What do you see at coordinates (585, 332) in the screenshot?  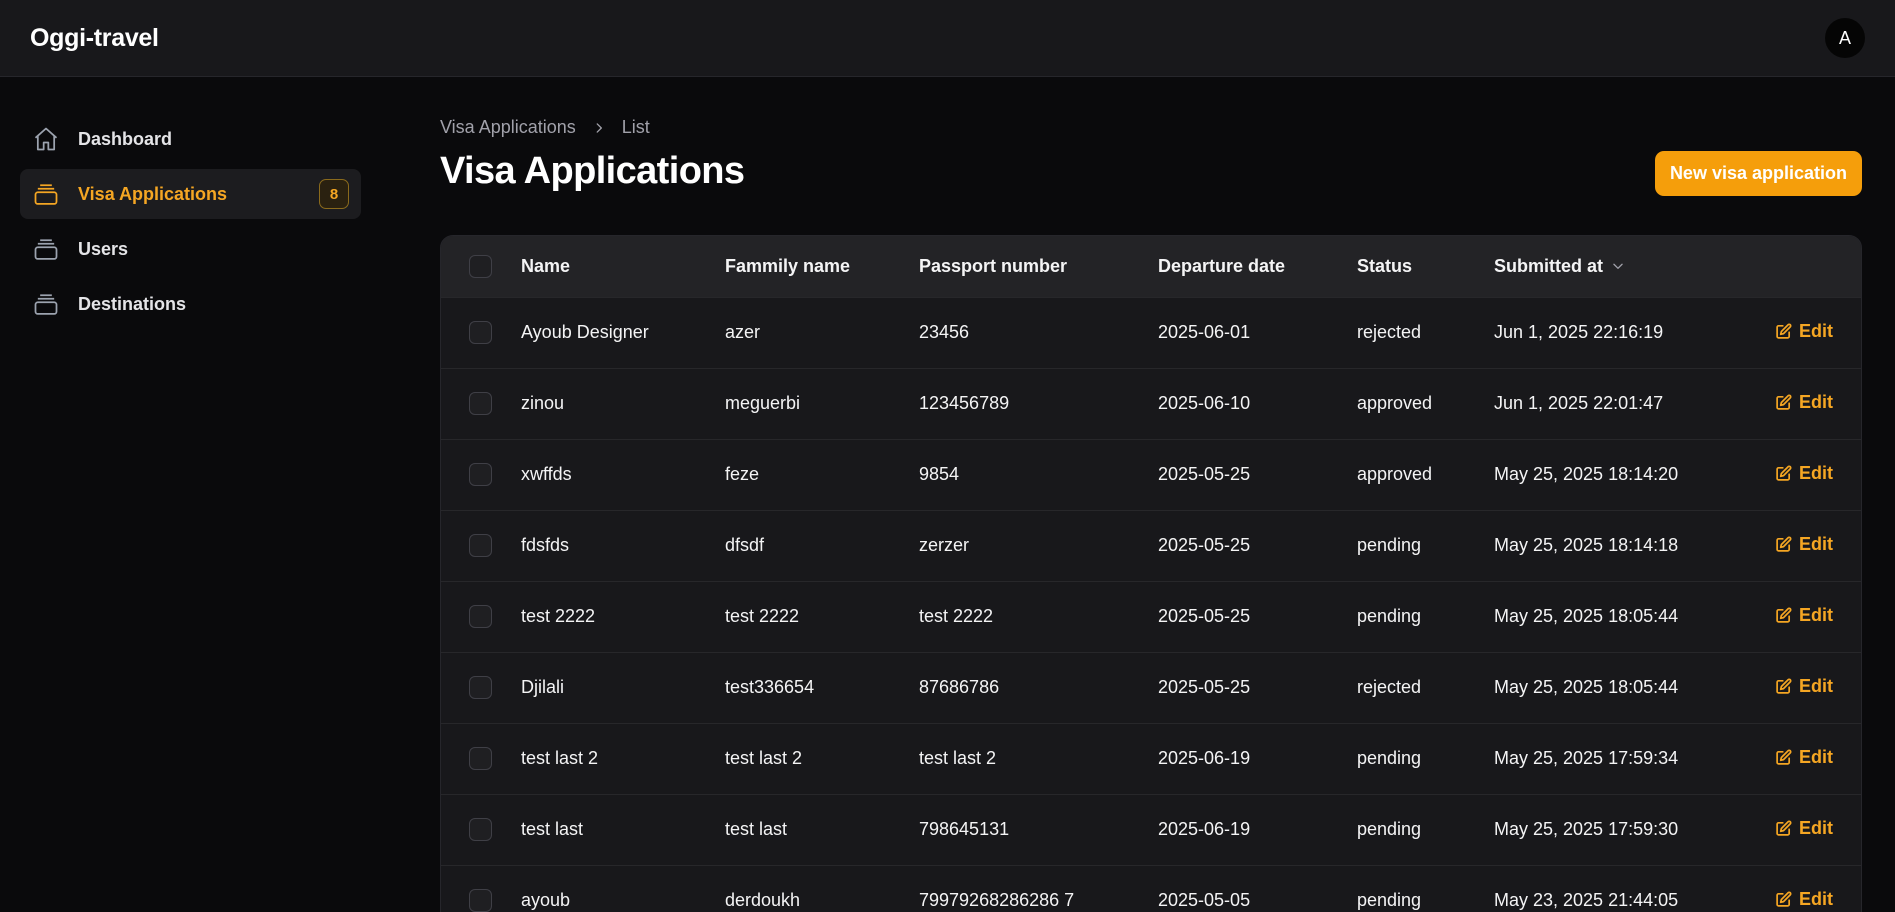 I see `cell-name: Ayoub Designer` at bounding box center [585, 332].